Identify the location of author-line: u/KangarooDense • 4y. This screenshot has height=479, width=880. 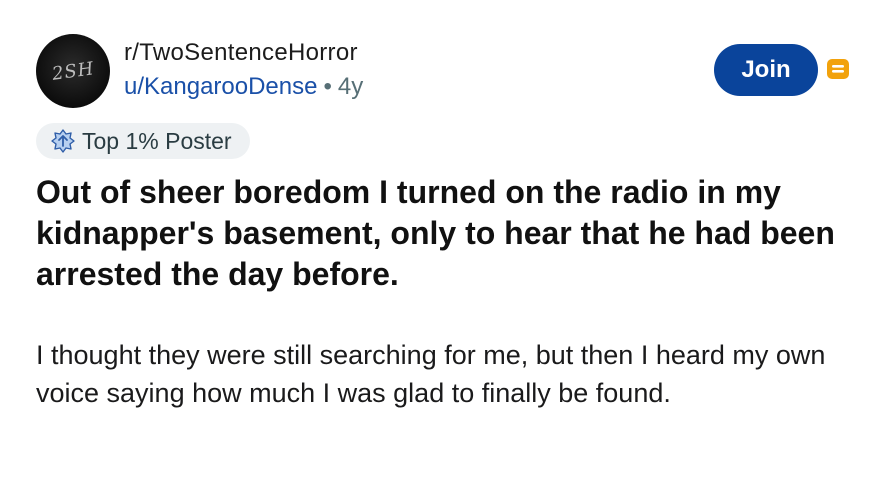
(243, 87).